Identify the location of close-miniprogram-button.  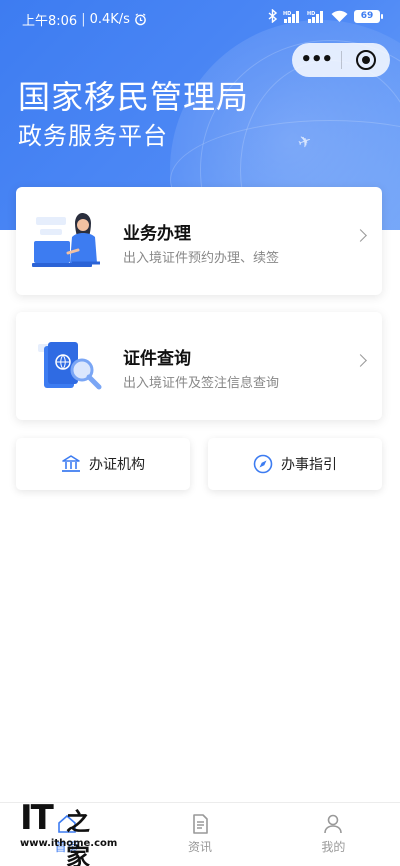
(365, 60).